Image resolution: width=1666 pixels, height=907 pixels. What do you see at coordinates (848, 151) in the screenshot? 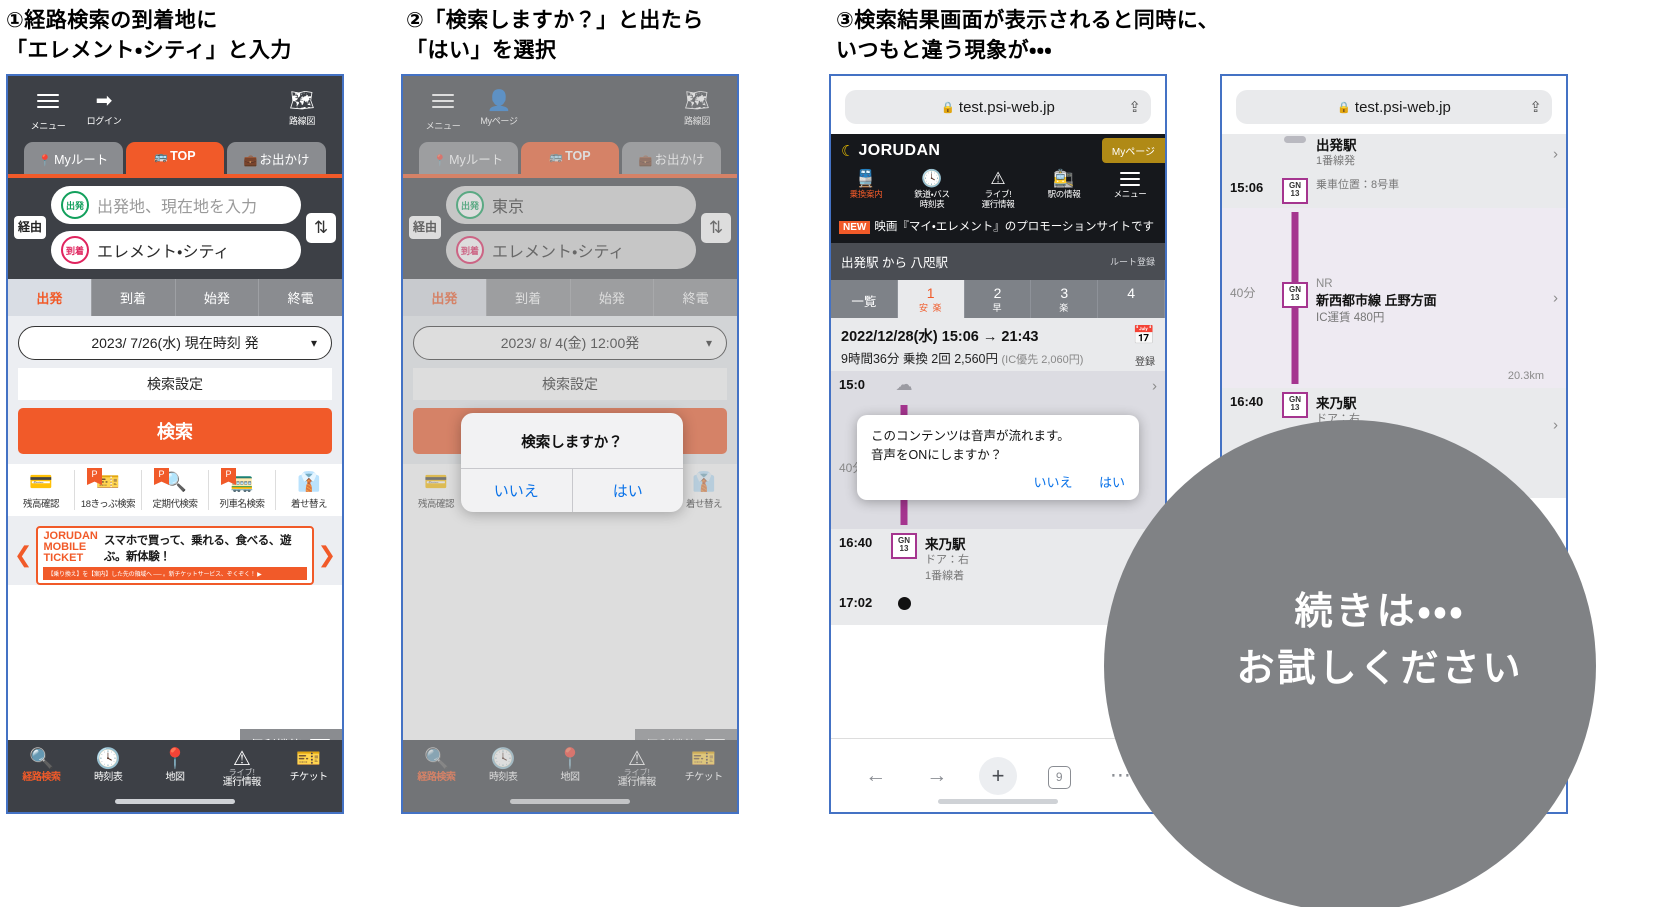
I see `moon-icon: ☾` at bounding box center [848, 151].